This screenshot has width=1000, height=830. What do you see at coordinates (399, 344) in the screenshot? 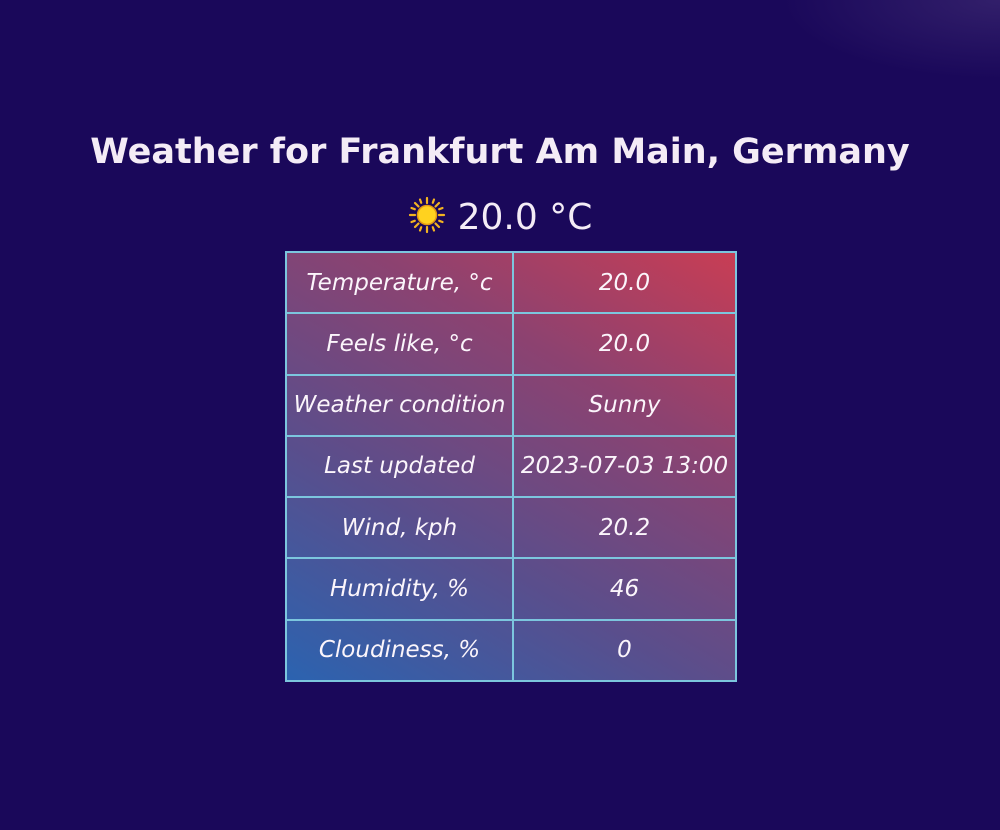
I see `row-label: Feels like, °c` at bounding box center [399, 344].